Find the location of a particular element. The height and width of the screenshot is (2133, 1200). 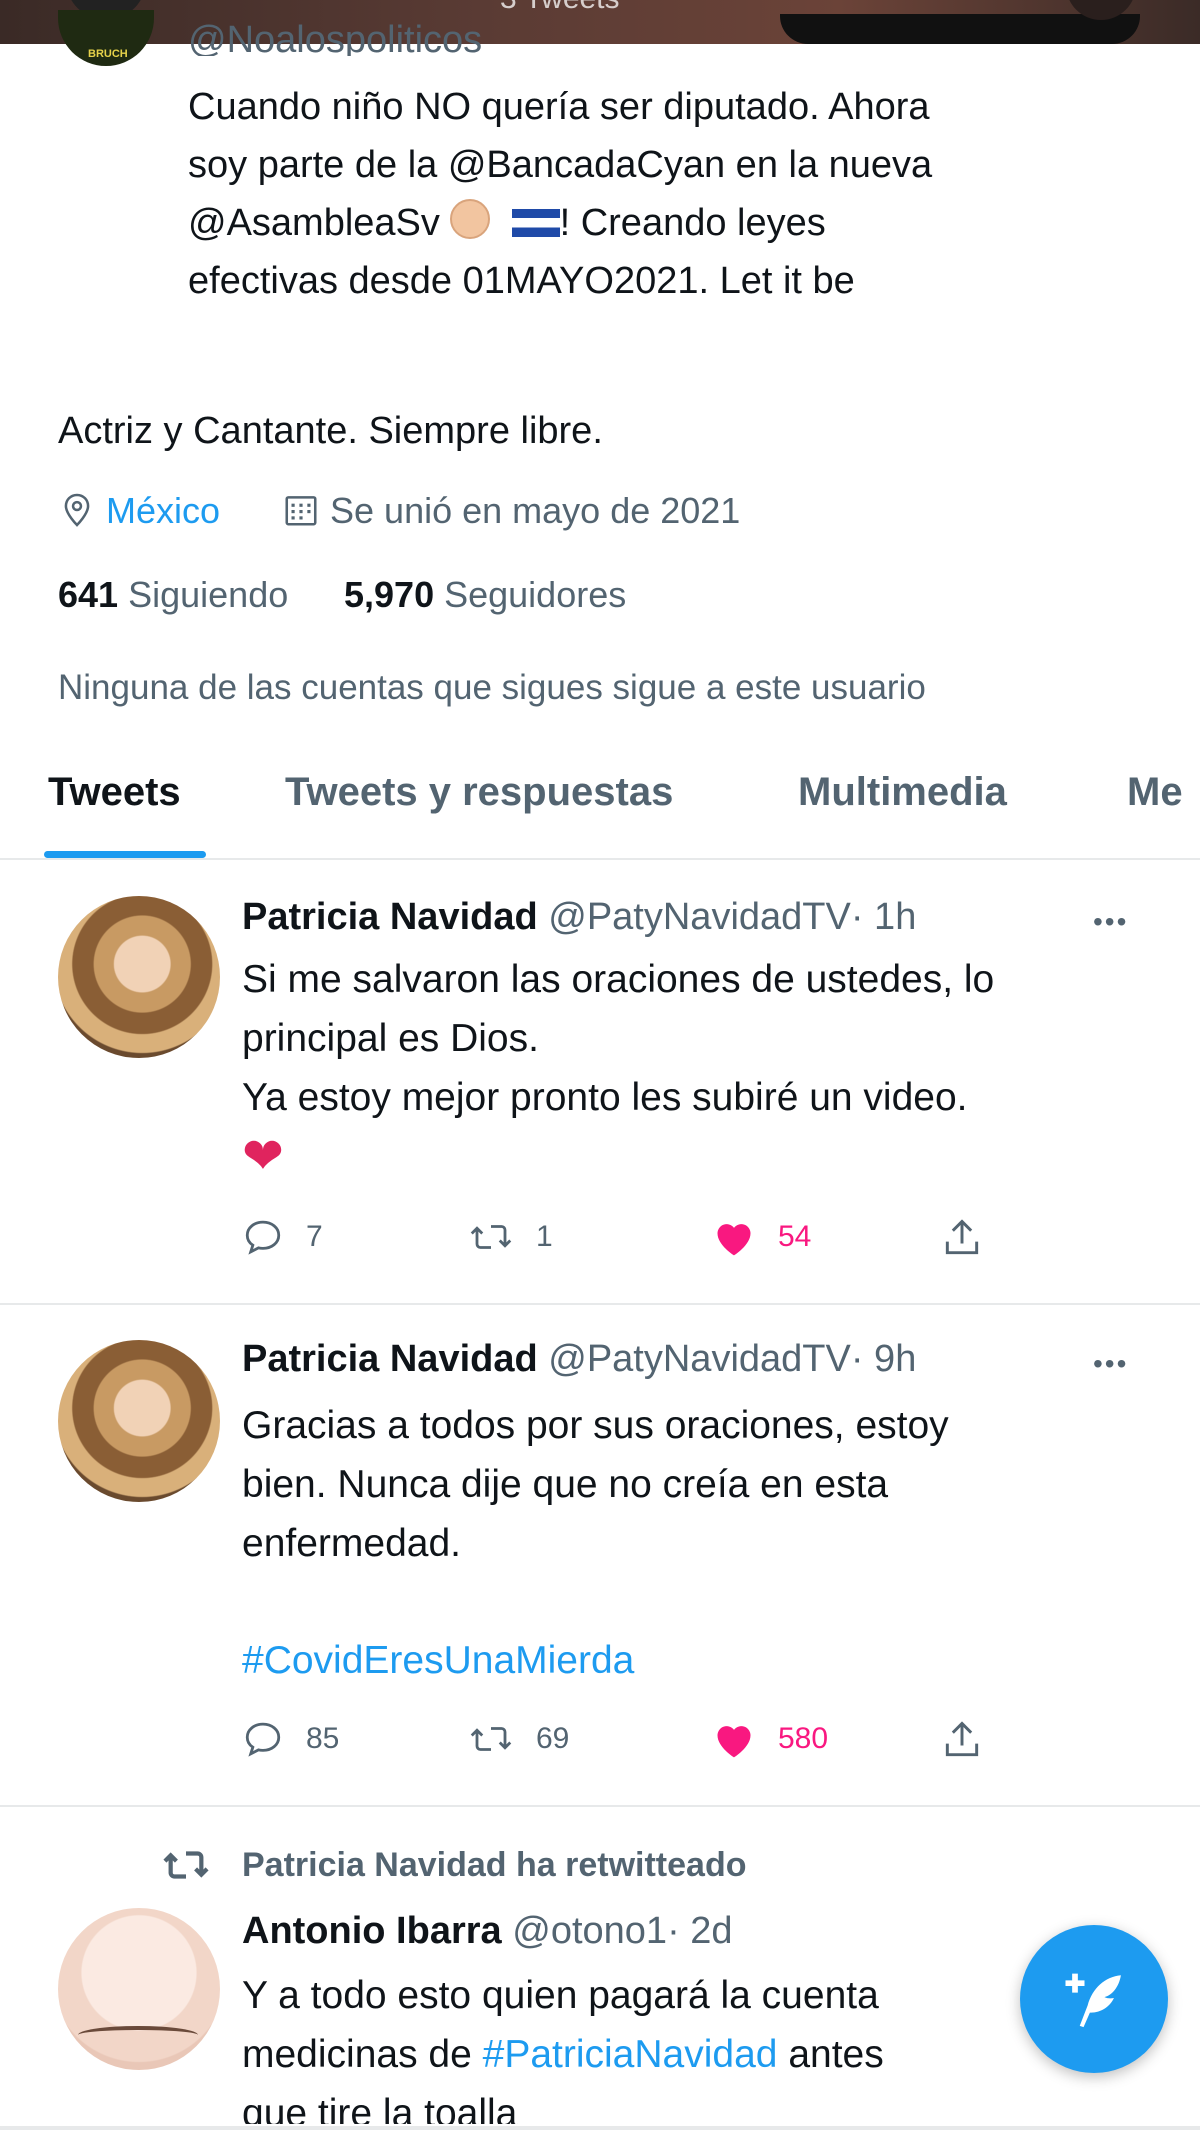

active-tab-indicator is located at coordinates (125, 854).